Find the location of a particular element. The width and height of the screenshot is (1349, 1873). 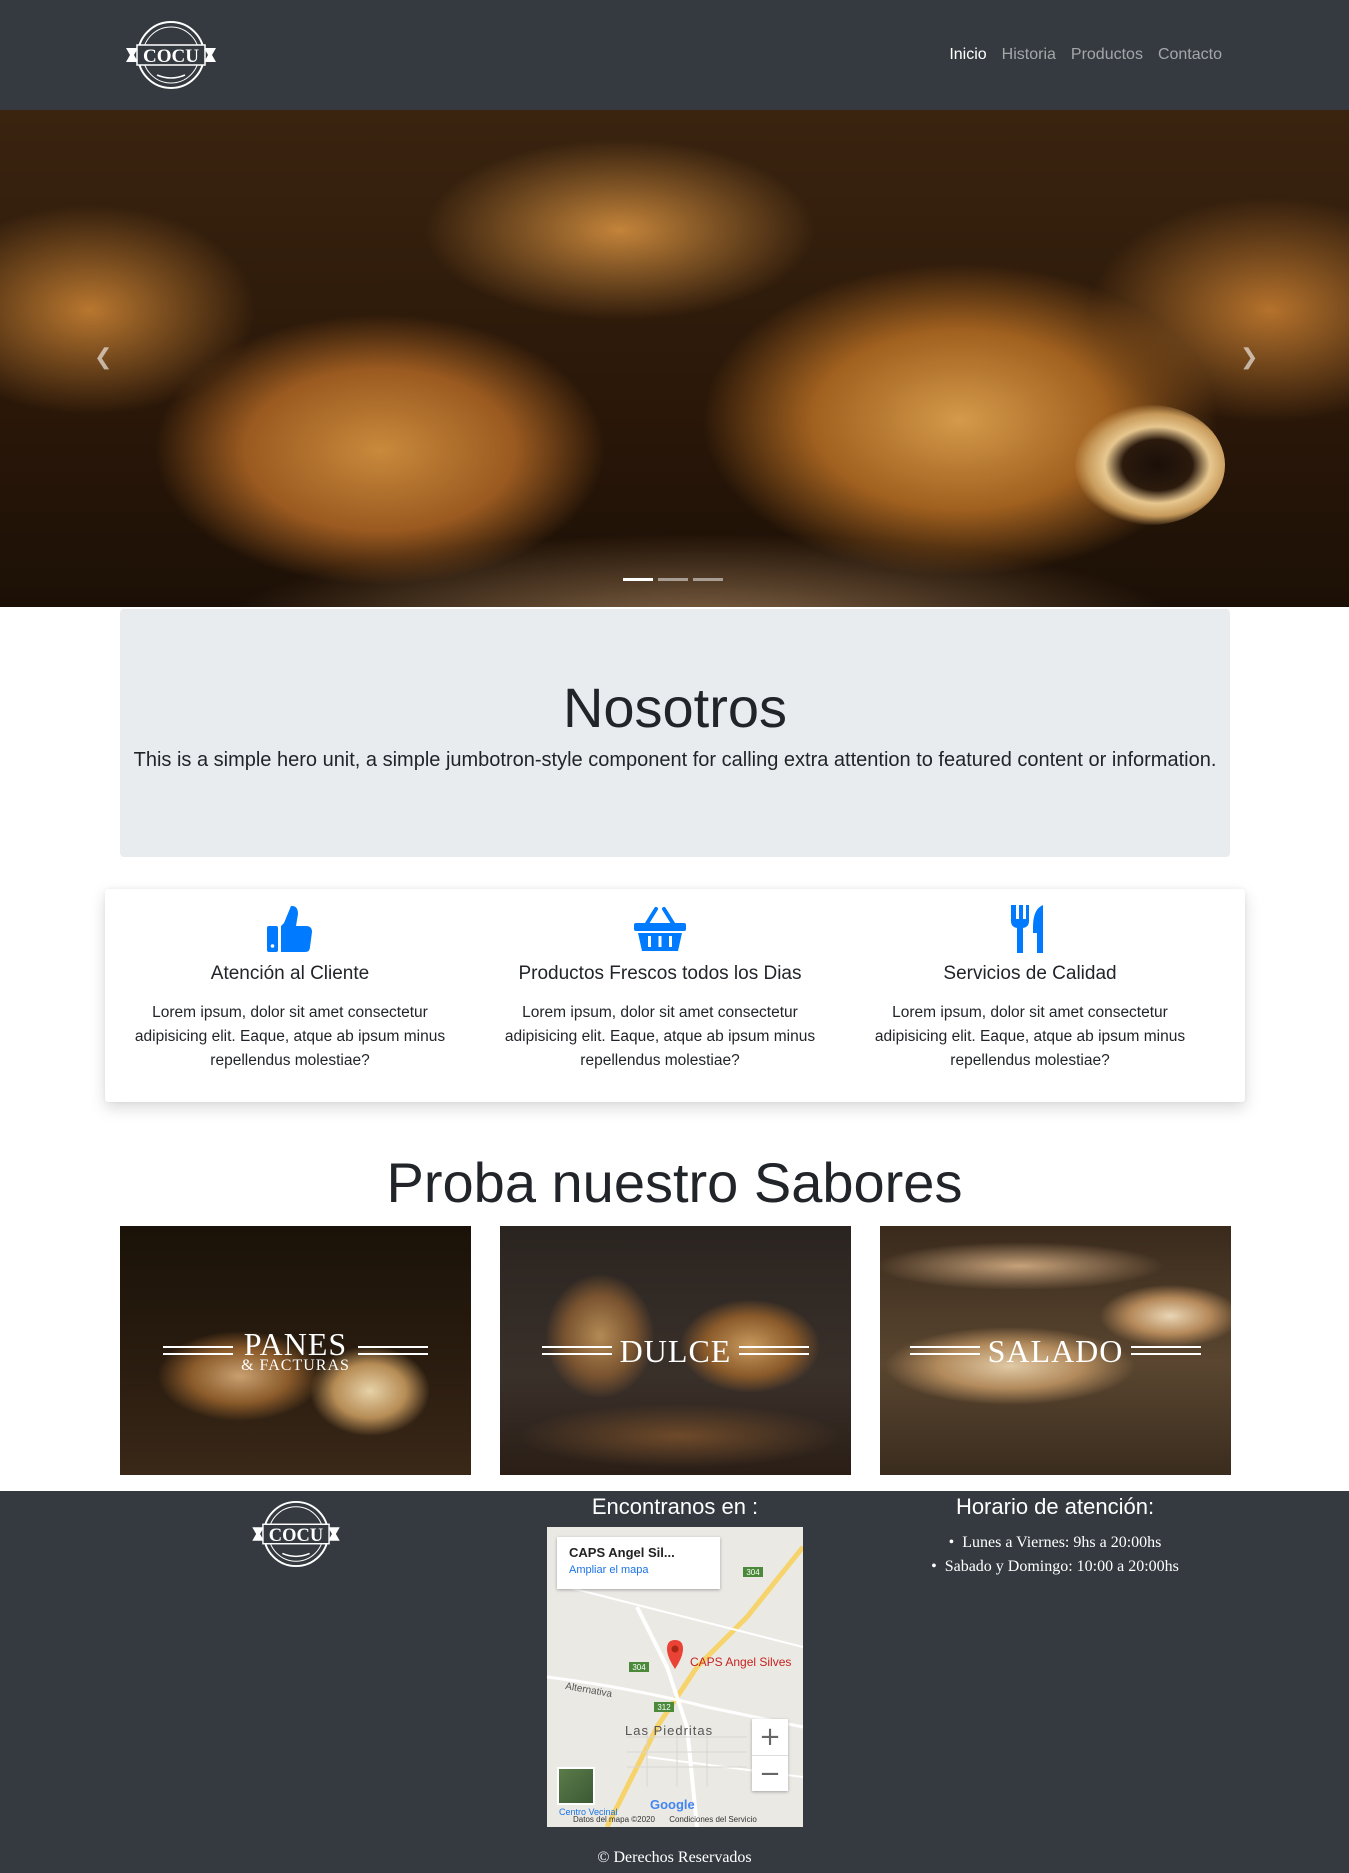

card-title: SALADO is located at coordinates (1055, 1350).